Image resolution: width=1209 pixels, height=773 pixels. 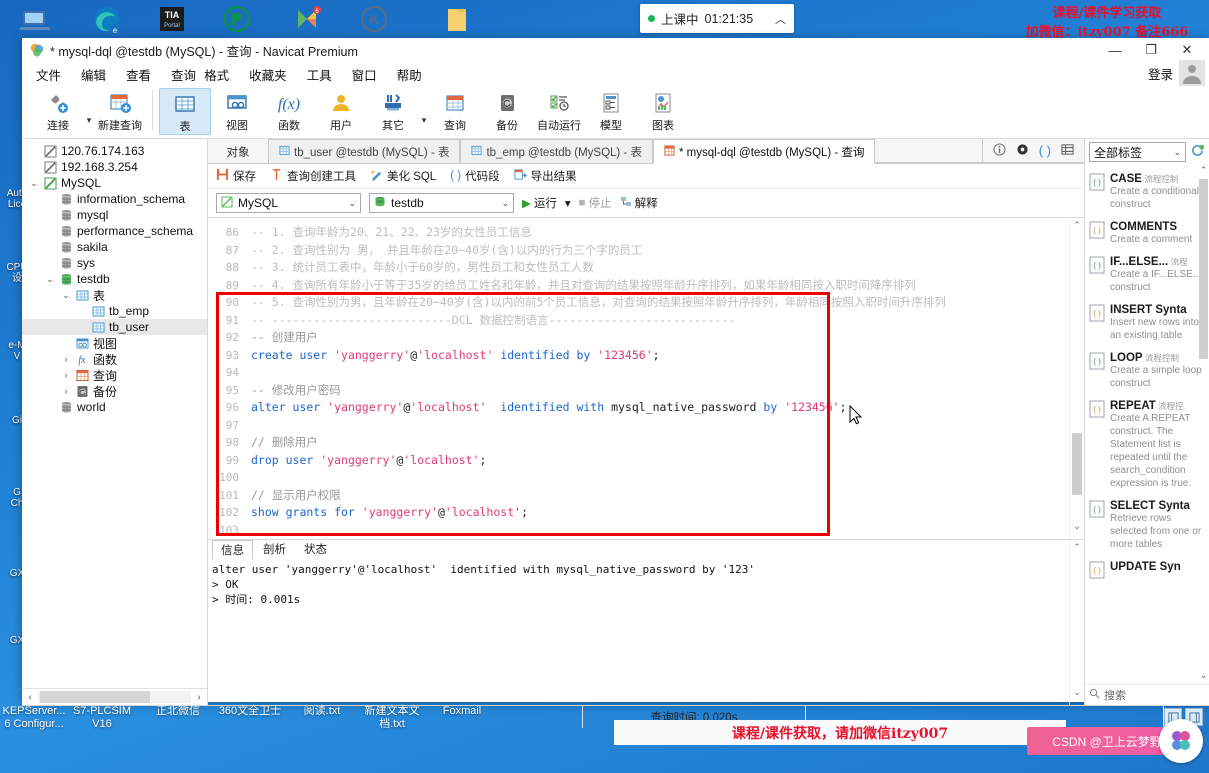 I want to click on scroll-thumb, so click(x=1077, y=464).